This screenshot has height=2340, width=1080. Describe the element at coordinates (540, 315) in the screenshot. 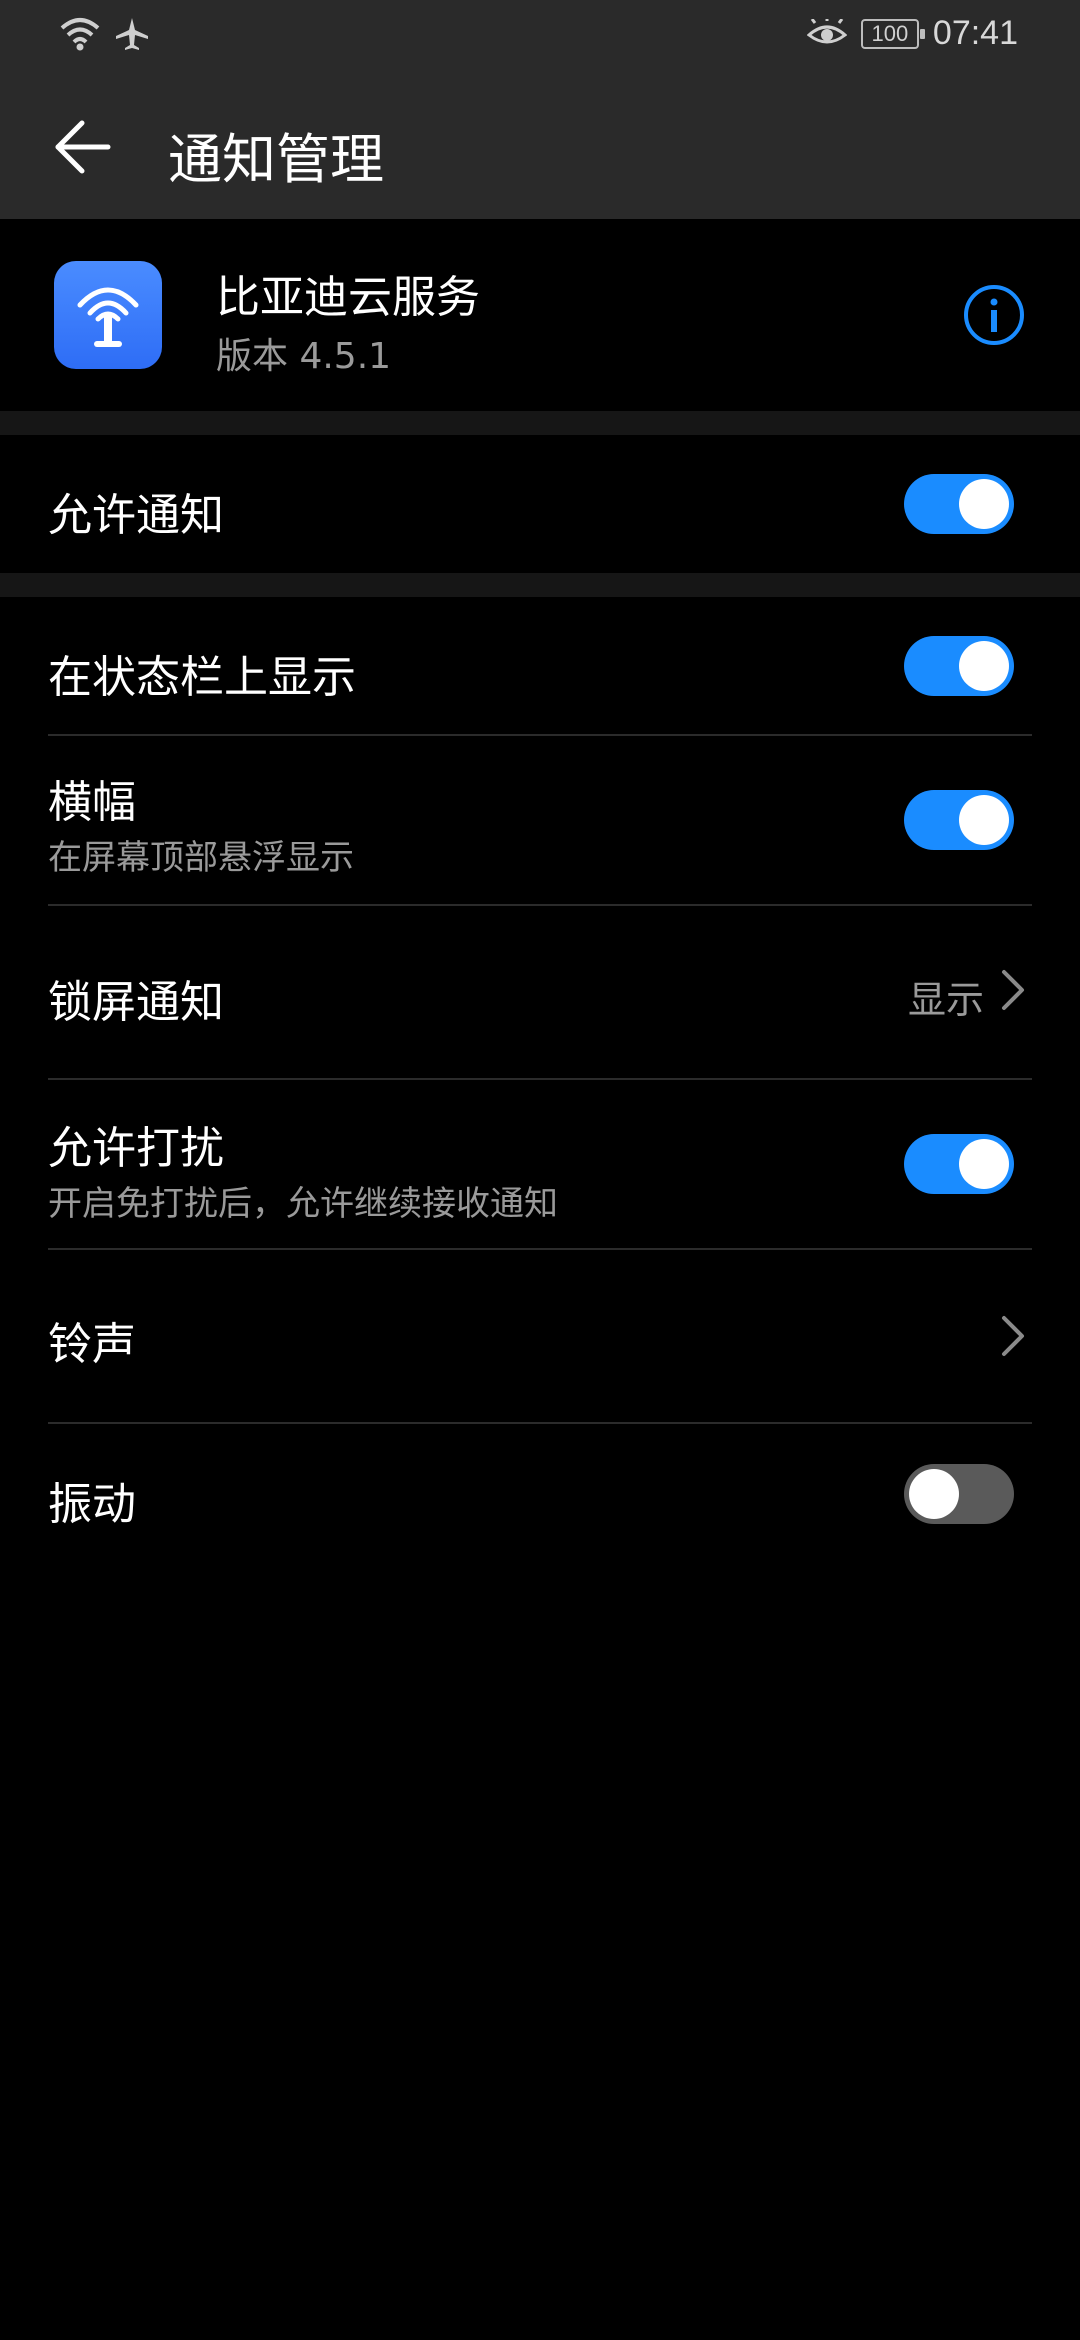

I see `app-info-card: 比亚迪云服务 版本 4.5.1` at that location.